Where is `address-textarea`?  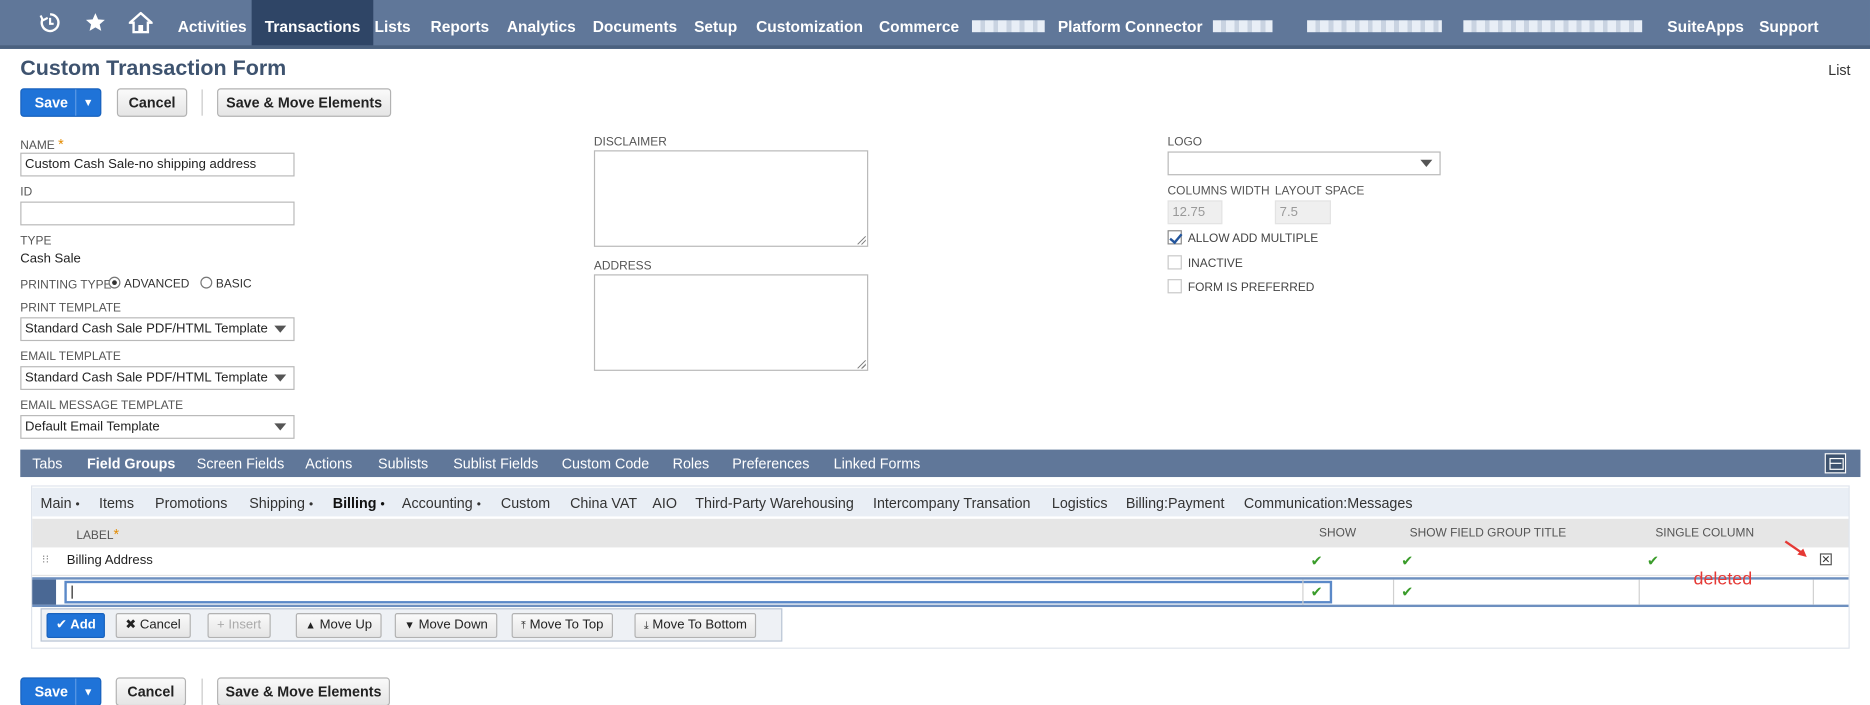
address-textarea is located at coordinates (731, 322).